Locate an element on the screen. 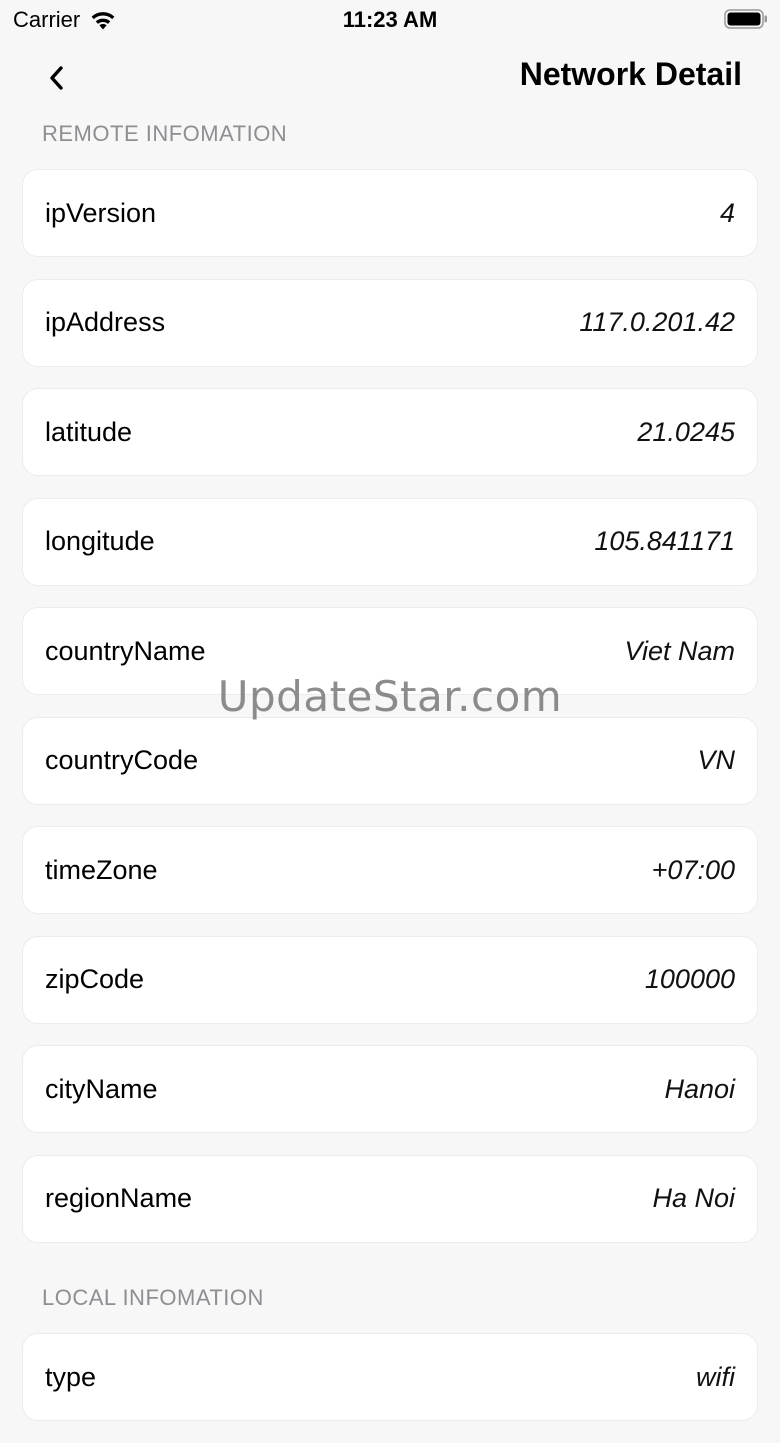  row-label: ipVersion is located at coordinates (101, 212).